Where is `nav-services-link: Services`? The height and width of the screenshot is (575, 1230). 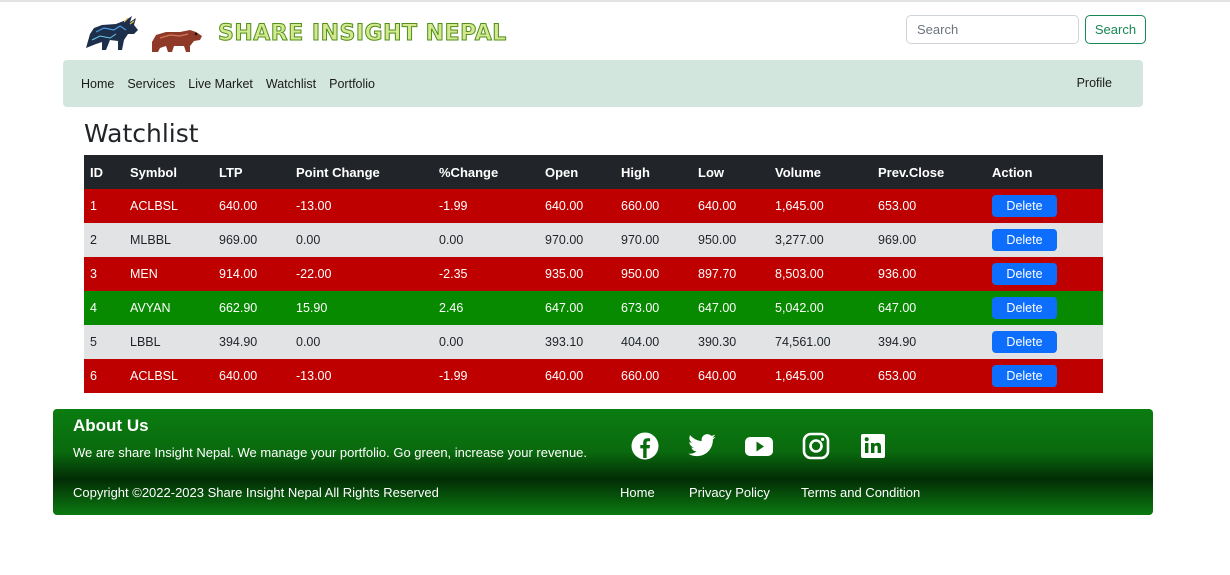 nav-services-link: Services is located at coordinates (151, 84).